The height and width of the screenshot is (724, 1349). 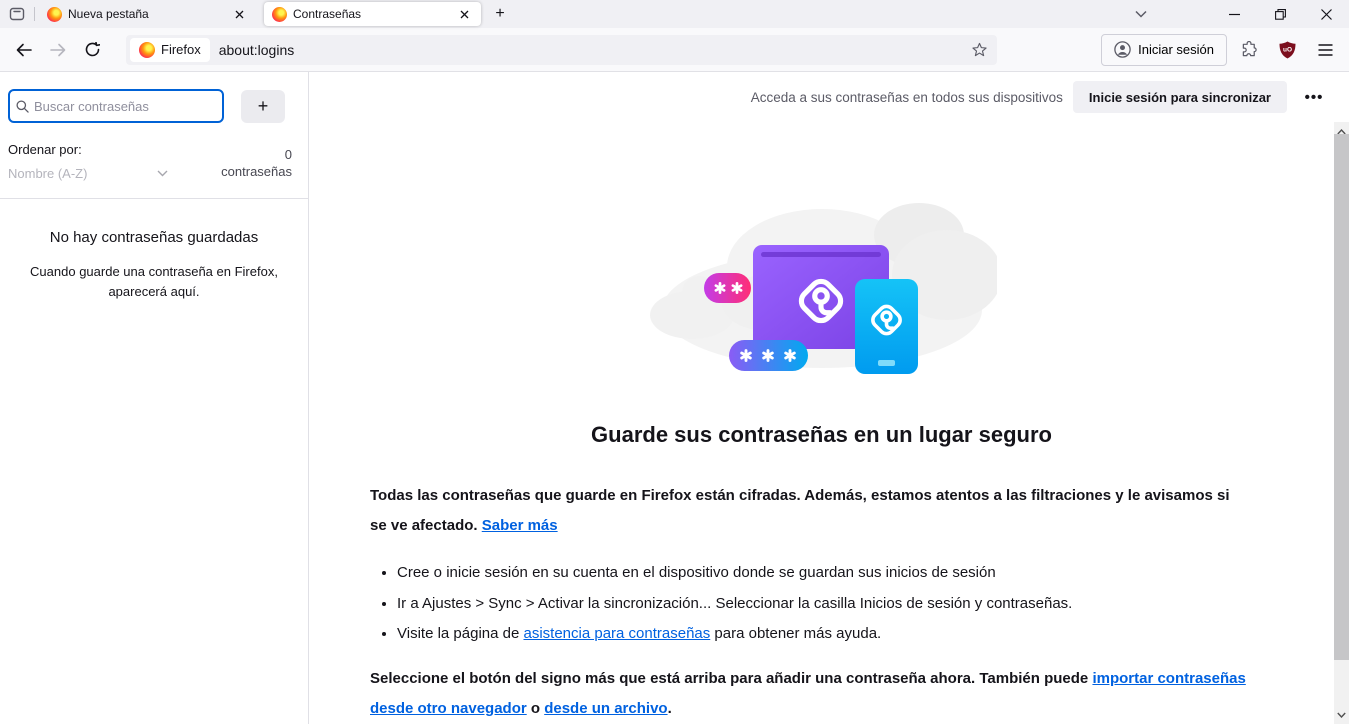 I want to click on back-button, so click(x=24, y=50).